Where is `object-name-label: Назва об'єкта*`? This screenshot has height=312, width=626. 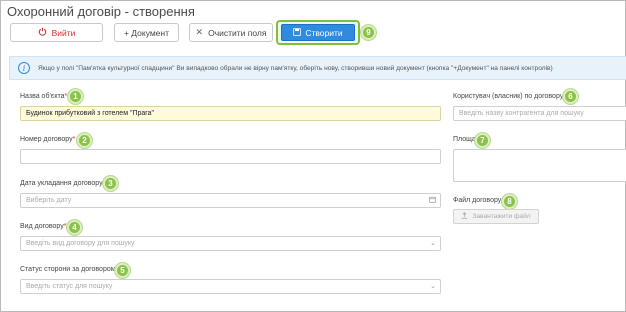 object-name-label: Назва об'єкта* is located at coordinates (43, 96).